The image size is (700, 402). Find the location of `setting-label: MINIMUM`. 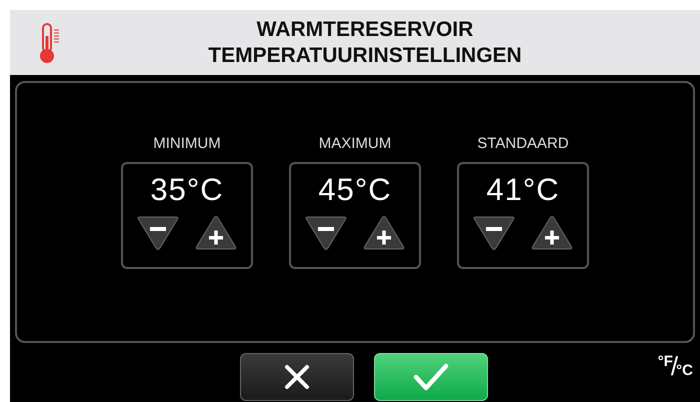

setting-label: MINIMUM is located at coordinates (187, 143).